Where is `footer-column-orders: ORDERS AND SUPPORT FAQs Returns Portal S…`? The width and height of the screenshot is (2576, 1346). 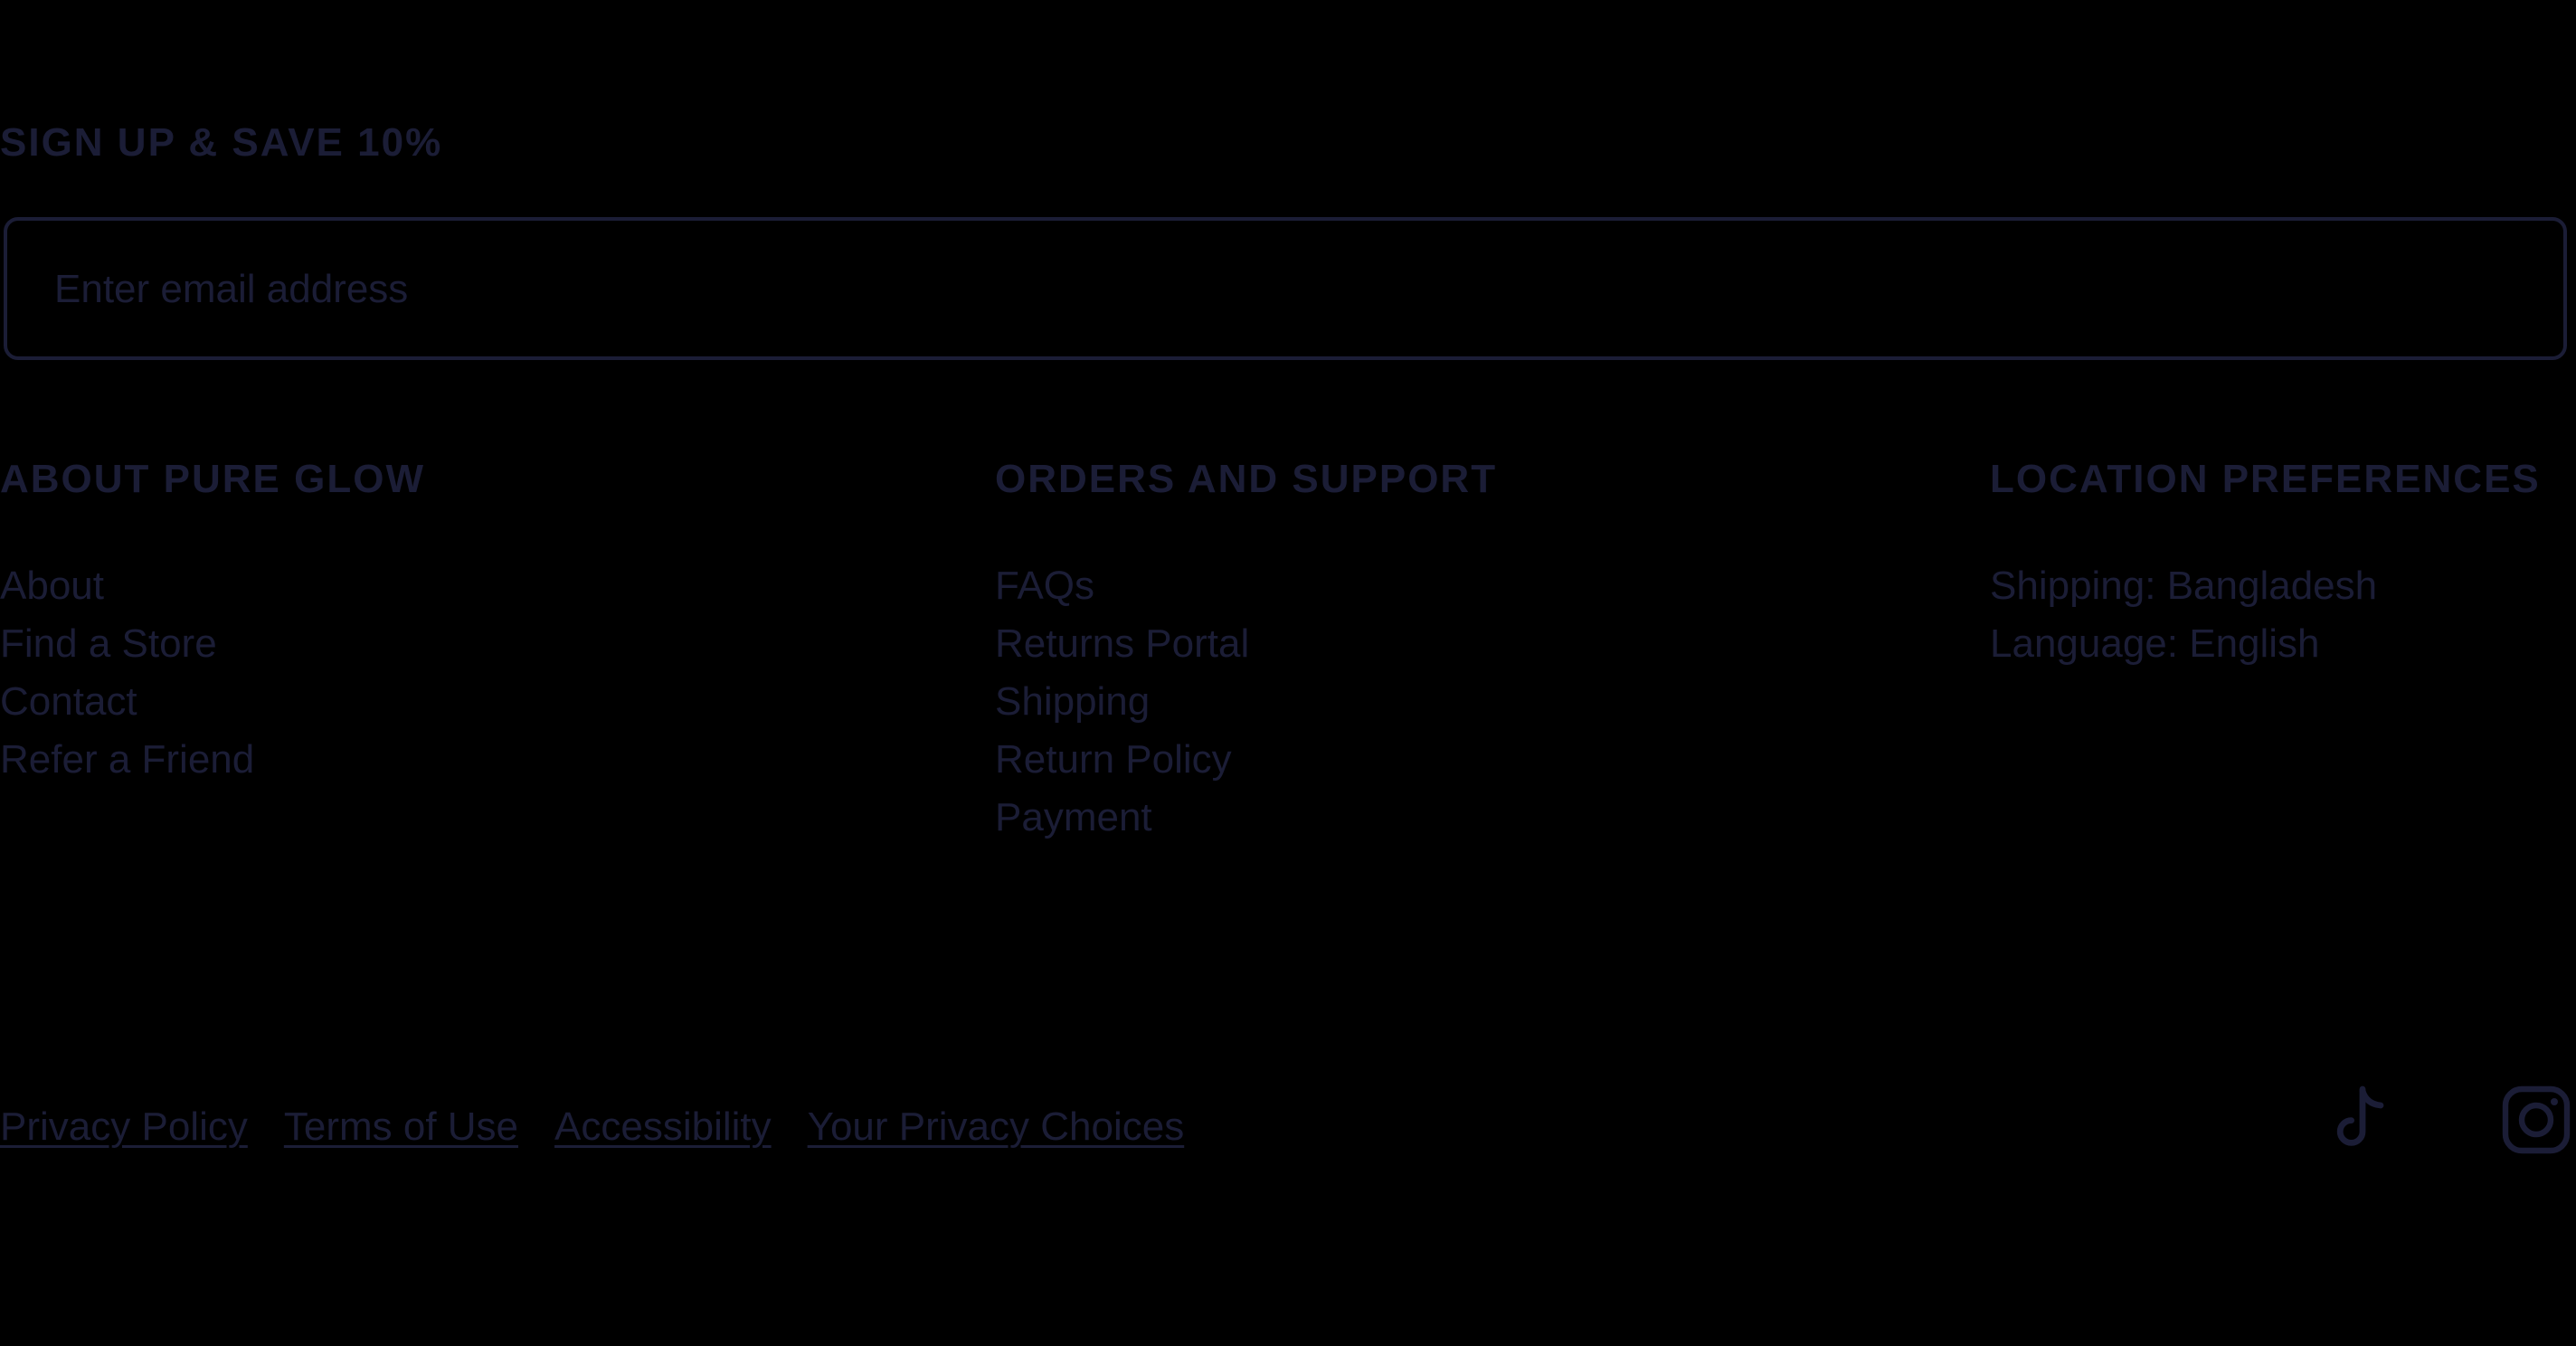 footer-column-orders: ORDERS AND SUPPORT FAQs Returns Portal S… is located at coordinates (1246, 649).